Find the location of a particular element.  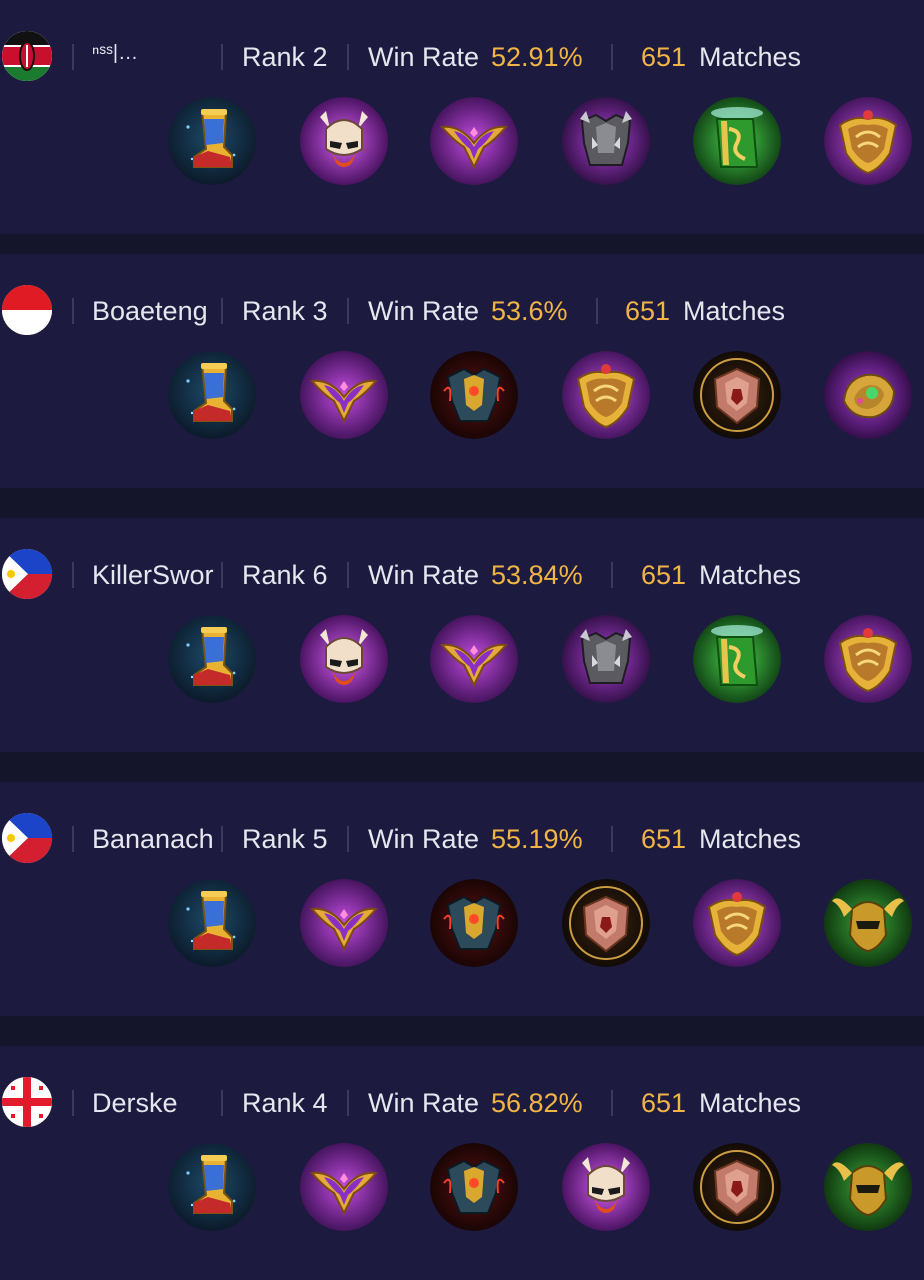

win-rate-value: 53.84% is located at coordinates (537, 575).